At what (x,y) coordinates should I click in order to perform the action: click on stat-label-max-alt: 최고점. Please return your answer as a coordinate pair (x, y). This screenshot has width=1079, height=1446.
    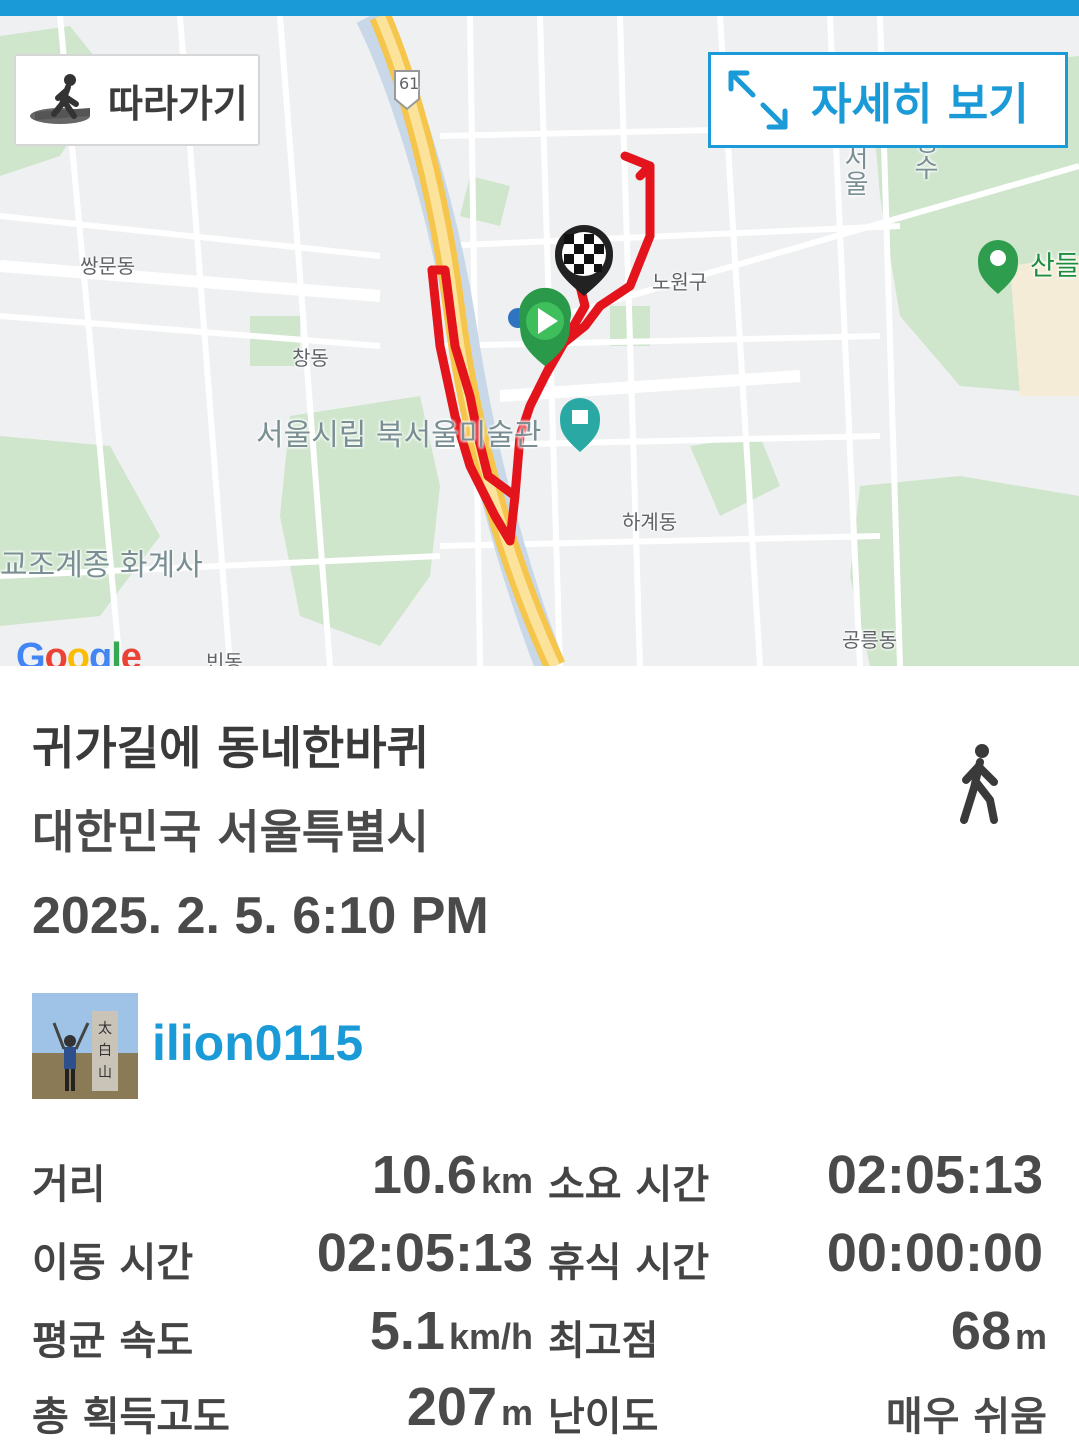
    Looking at the image, I should click on (603, 1341).